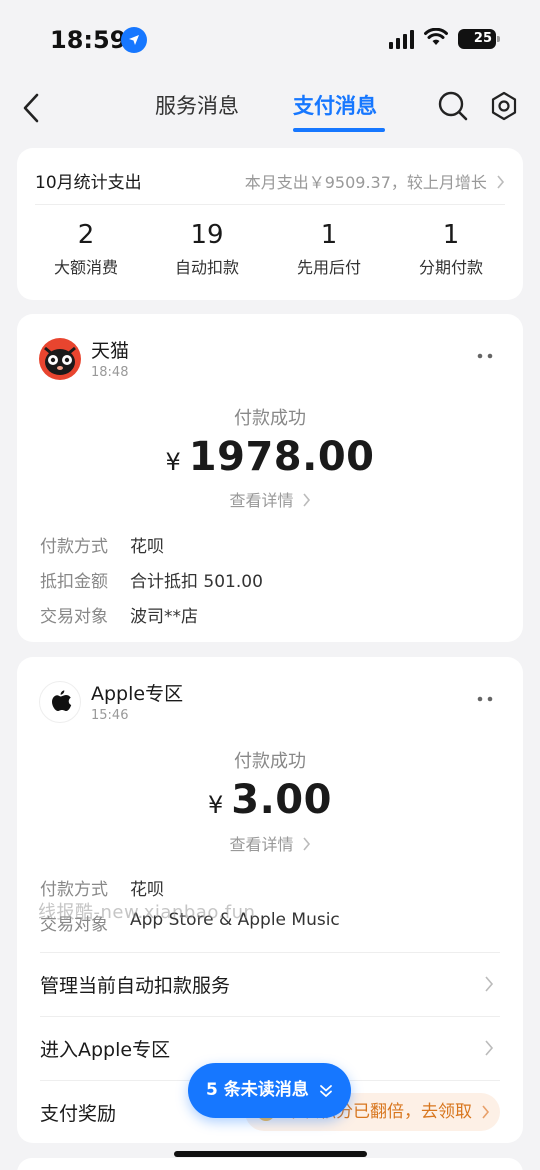 The height and width of the screenshot is (1170, 540). Describe the element at coordinates (270, 40) in the screenshot. I see `status-bar: 18:59 25` at that location.